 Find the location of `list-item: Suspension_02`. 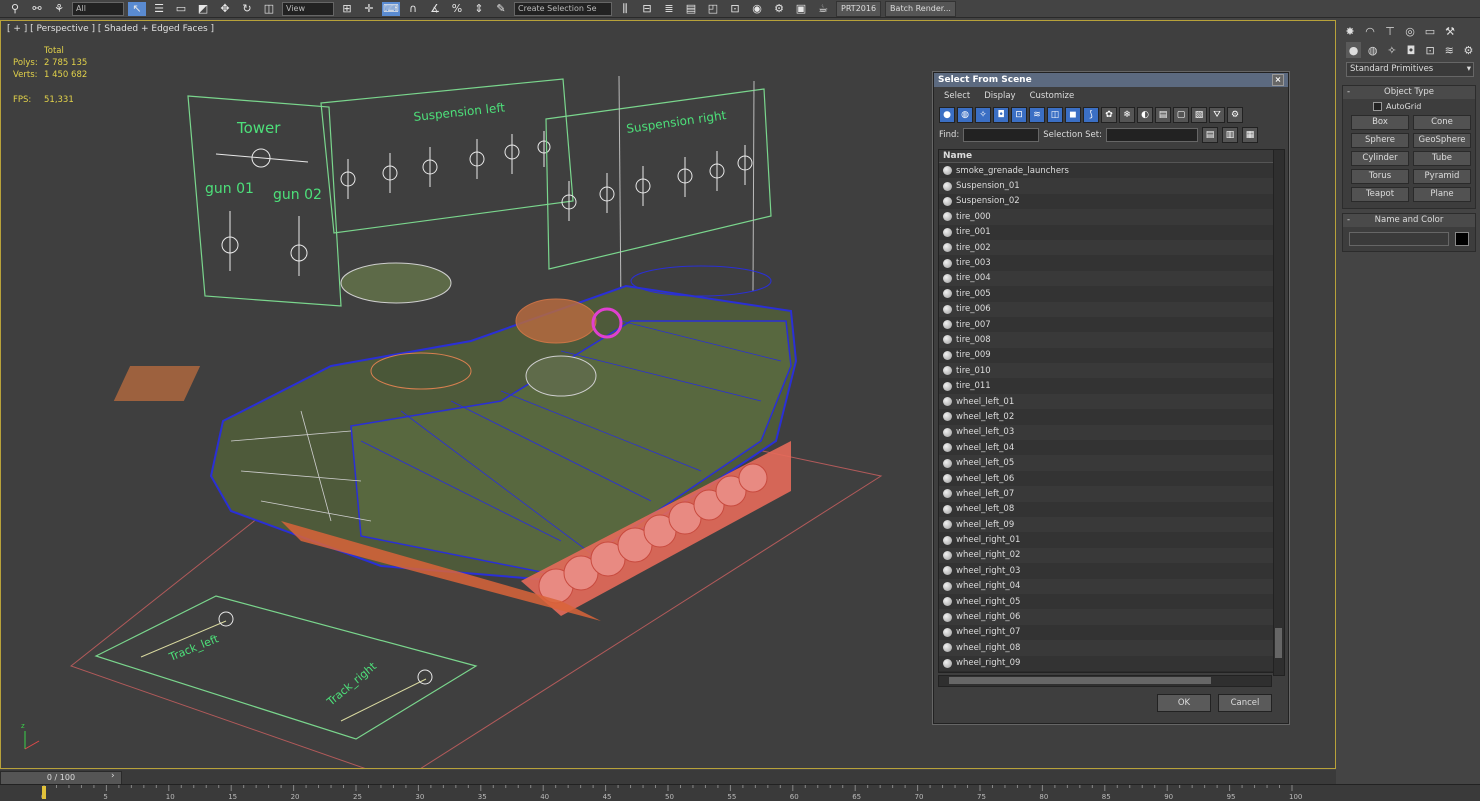

list-item: Suspension_02 is located at coordinates (1106, 201).